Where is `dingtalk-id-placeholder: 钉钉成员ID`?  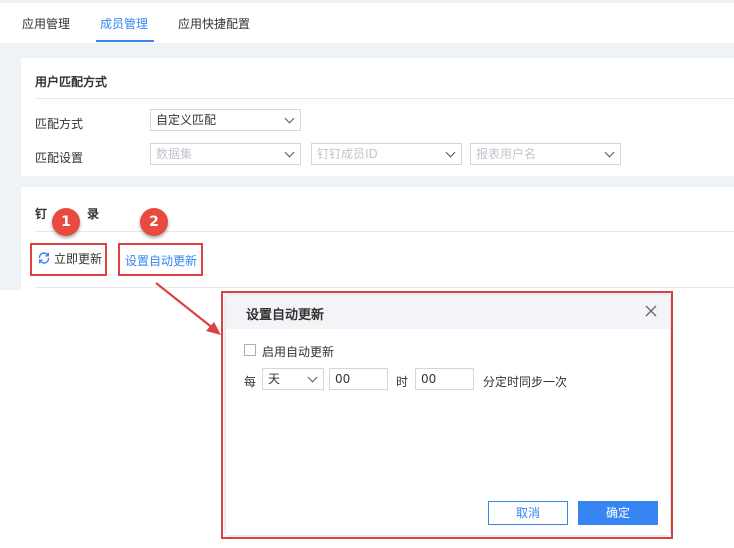
dingtalk-id-placeholder: 钉钉成员ID is located at coordinates (347, 154).